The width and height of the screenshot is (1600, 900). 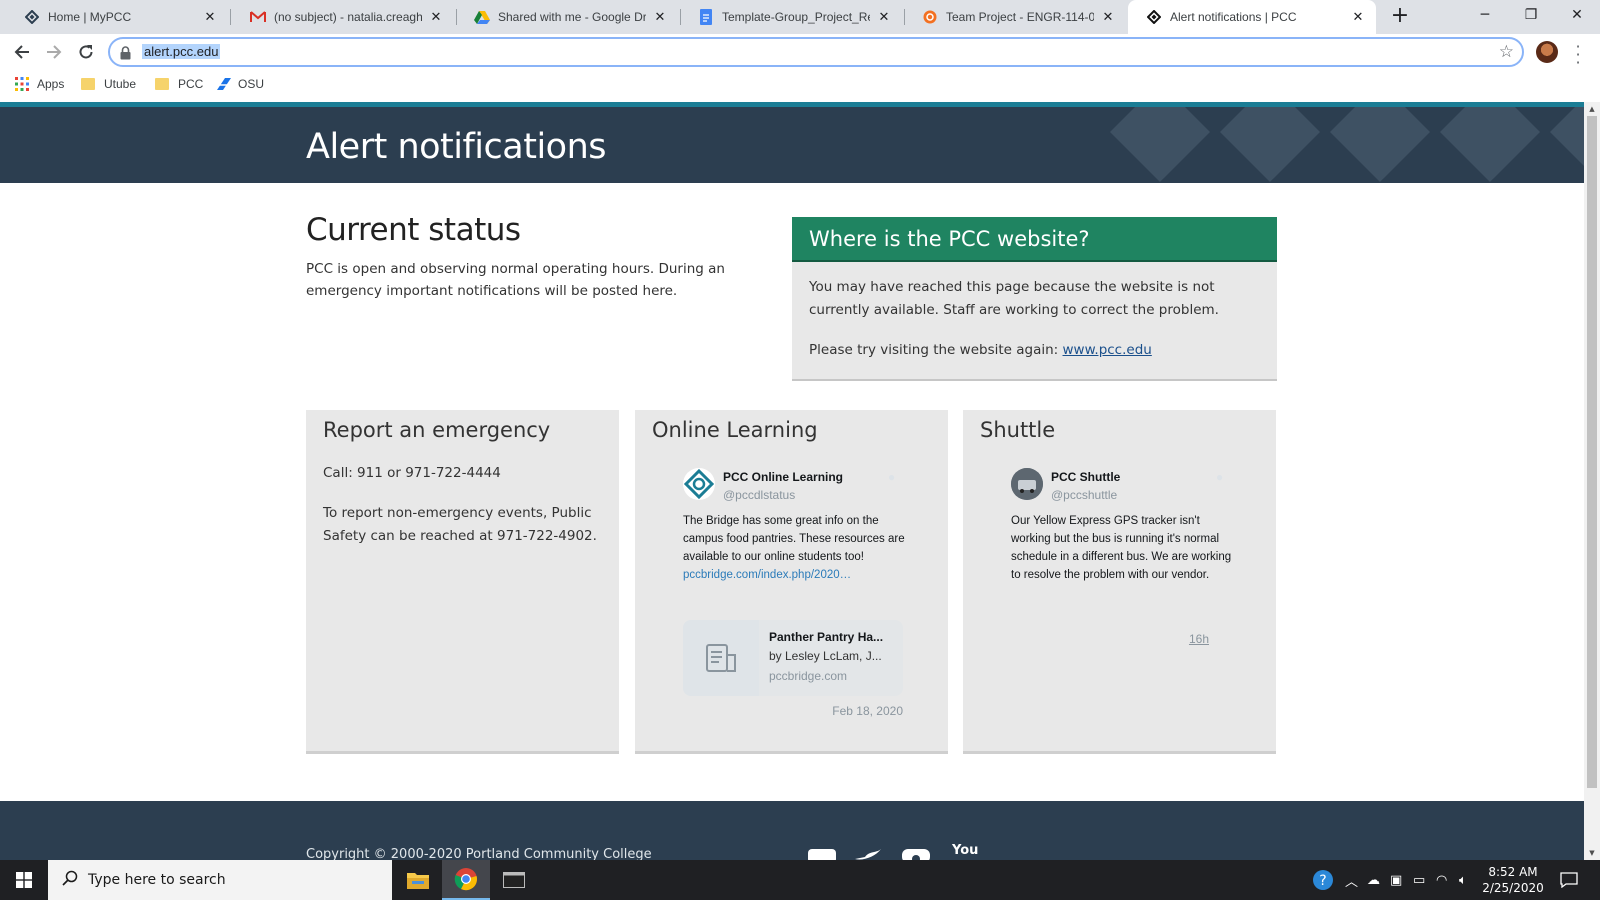 What do you see at coordinates (120, 84) in the screenshot?
I see `bookmark-label: Utube` at bounding box center [120, 84].